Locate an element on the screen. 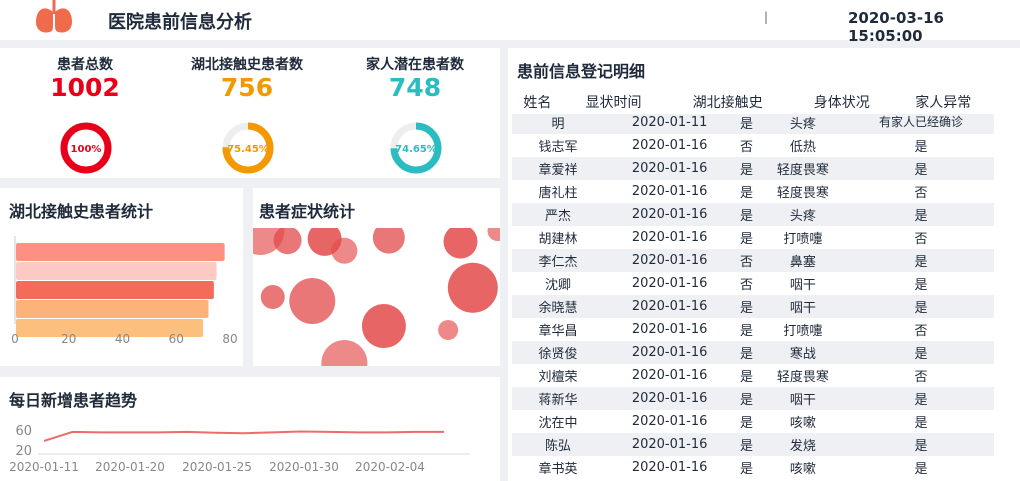 The image size is (1020, 481). bar-tick-label: 60 is located at coordinates (176, 339).